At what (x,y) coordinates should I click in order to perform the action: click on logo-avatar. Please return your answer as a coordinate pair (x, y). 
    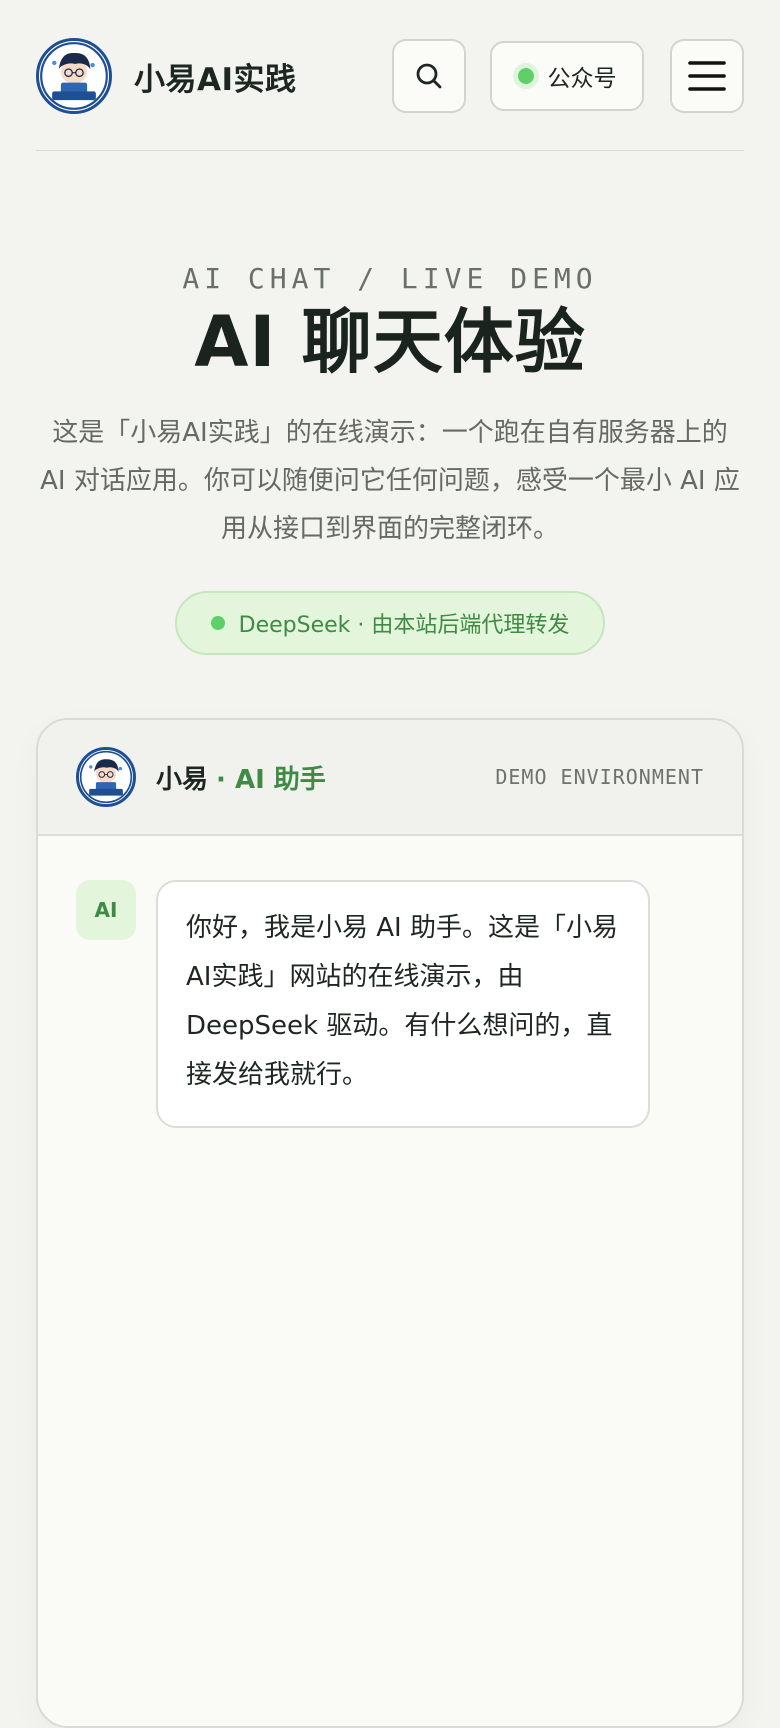
    Looking at the image, I should click on (74, 76).